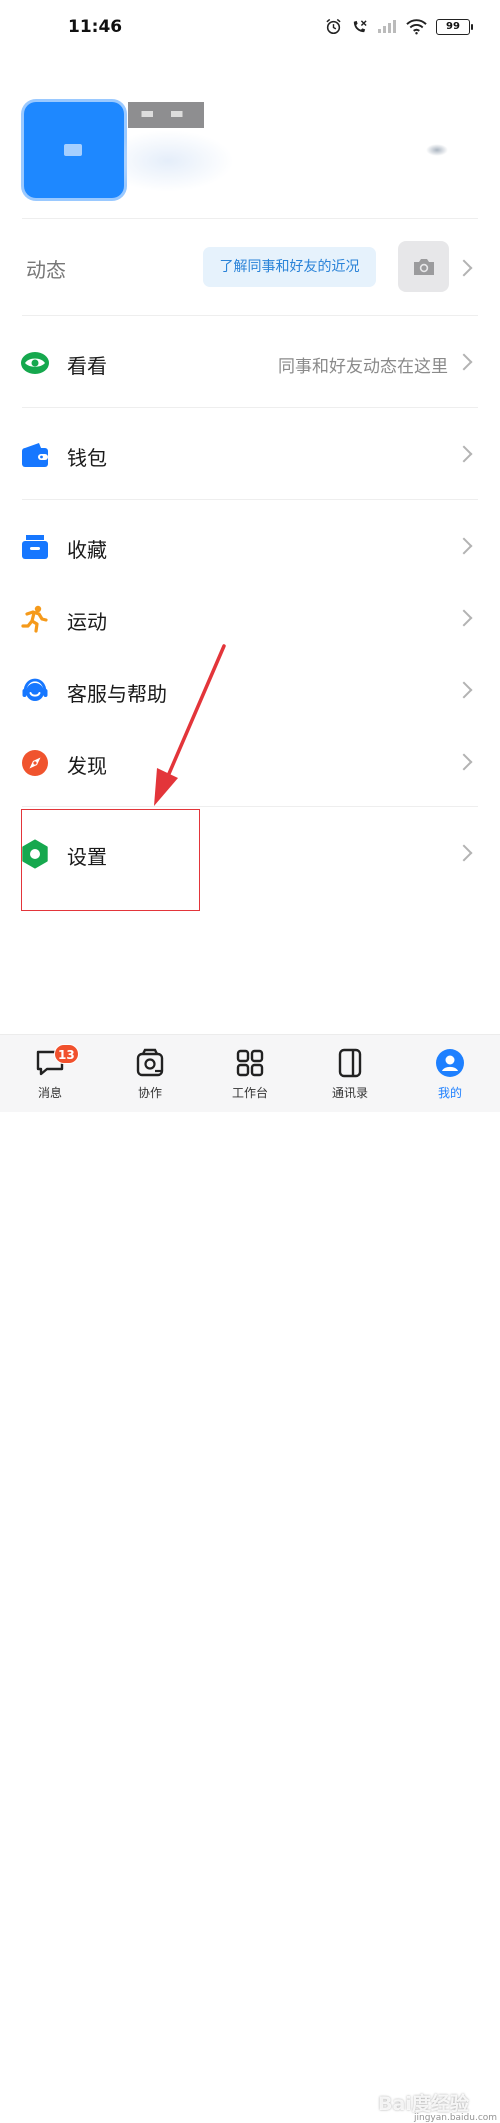 The image size is (500, 2123). Describe the element at coordinates (250, 154) in the screenshot. I see `profile-header` at that location.